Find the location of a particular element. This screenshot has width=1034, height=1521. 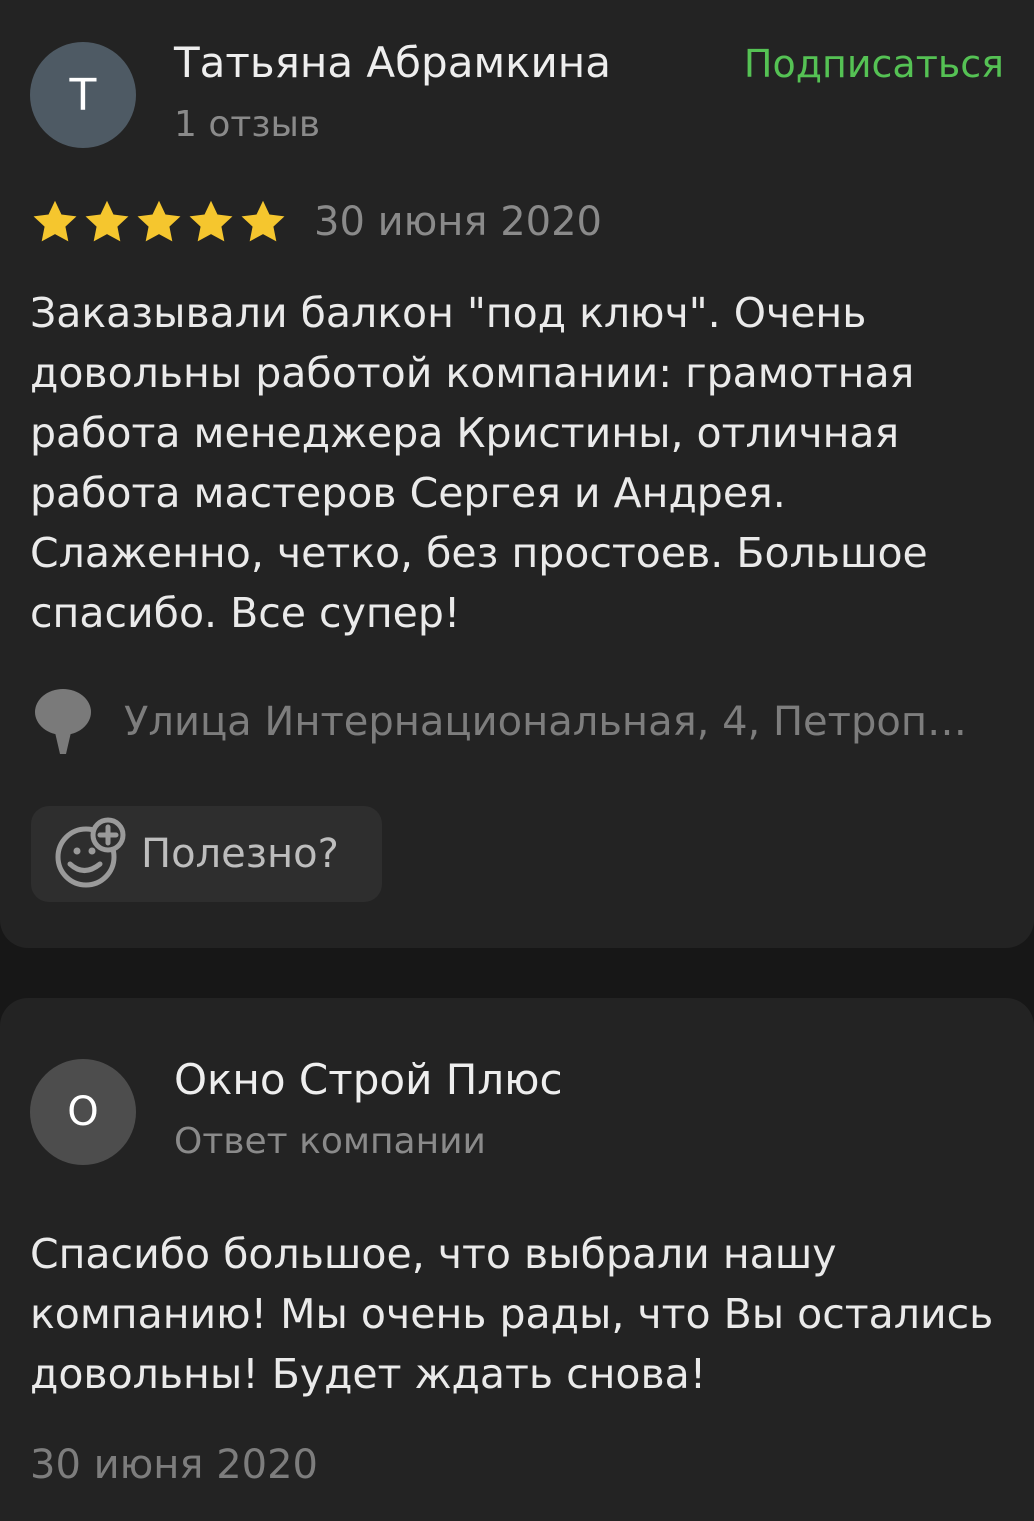

avatar-initial: Т is located at coordinates (83, 95).